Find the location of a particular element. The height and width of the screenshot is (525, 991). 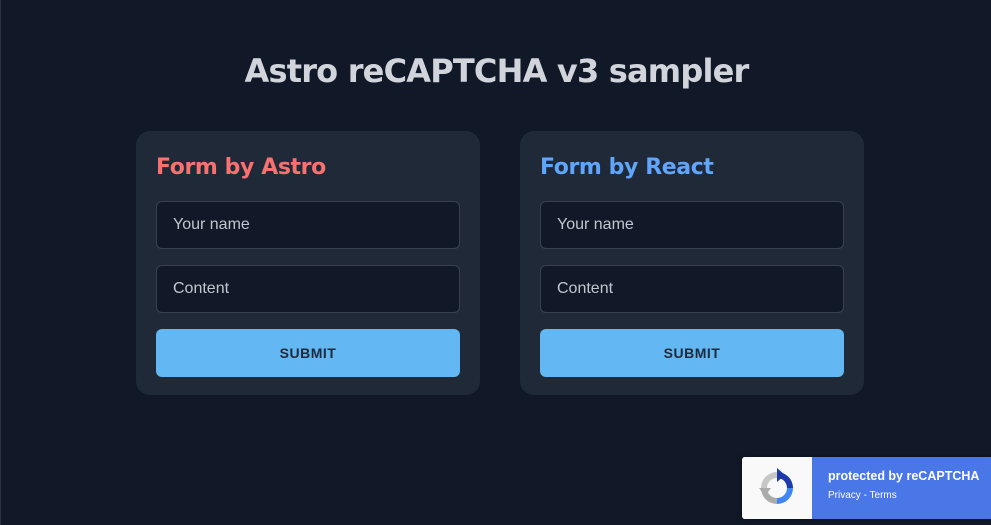

terms-link: Terms is located at coordinates (883, 495).